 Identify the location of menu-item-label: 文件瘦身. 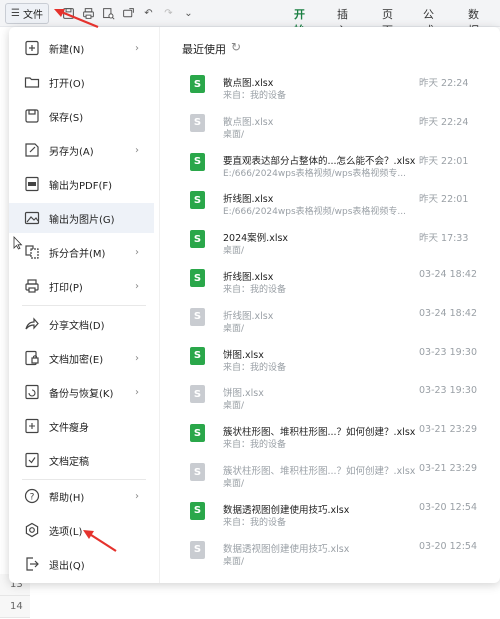
(69, 428).